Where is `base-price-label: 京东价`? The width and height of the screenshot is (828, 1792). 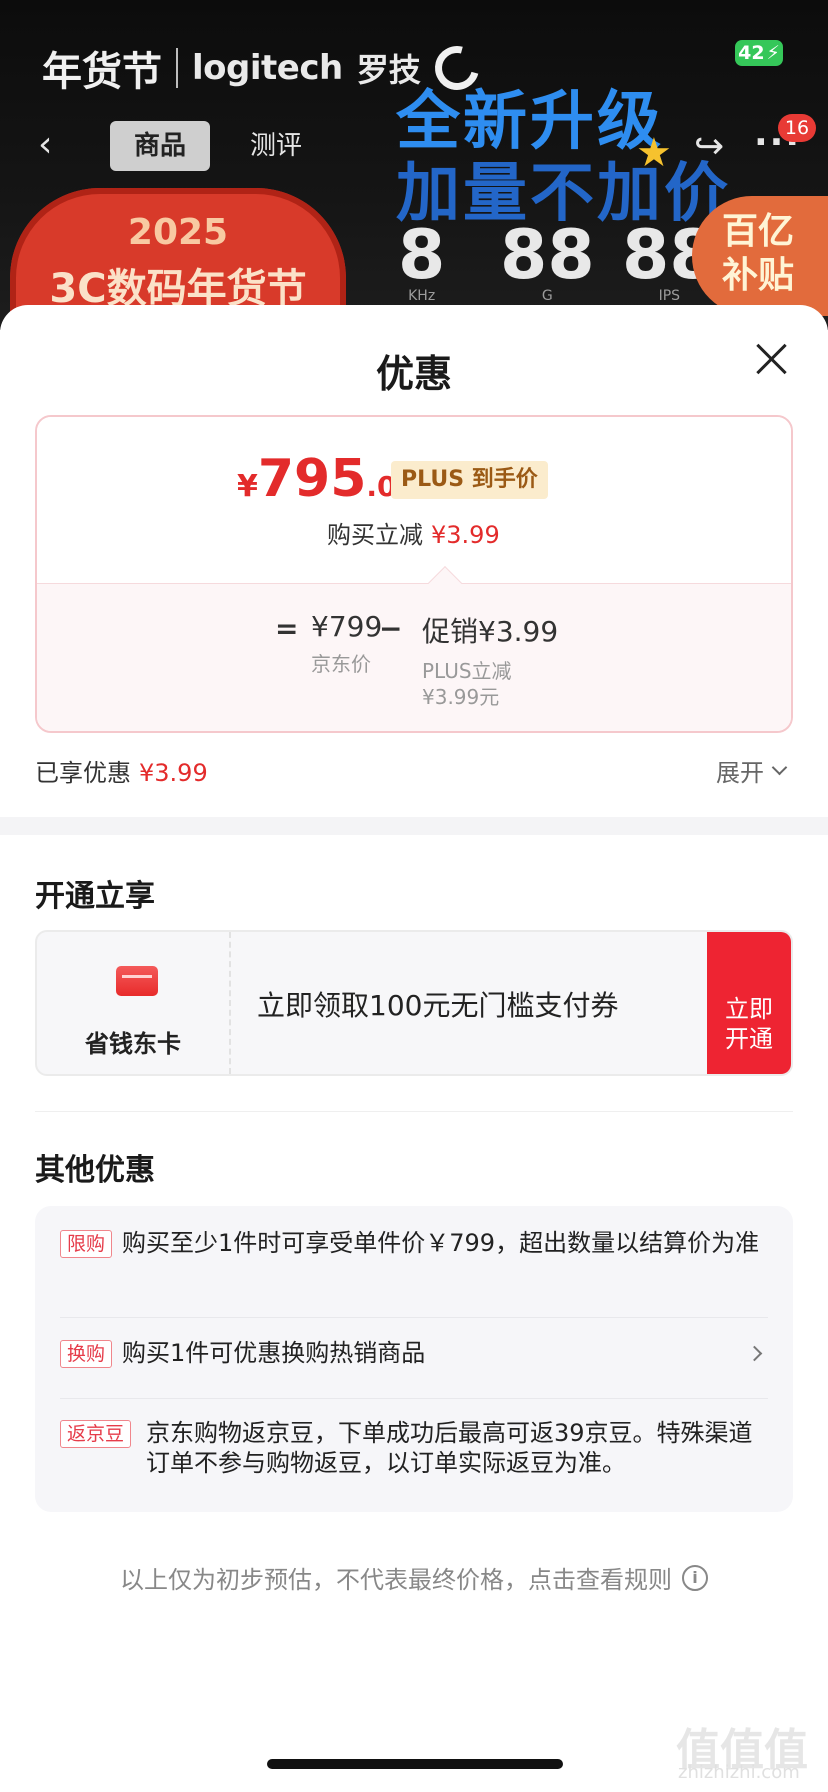
base-price-label: 京东价 is located at coordinates (341, 664).